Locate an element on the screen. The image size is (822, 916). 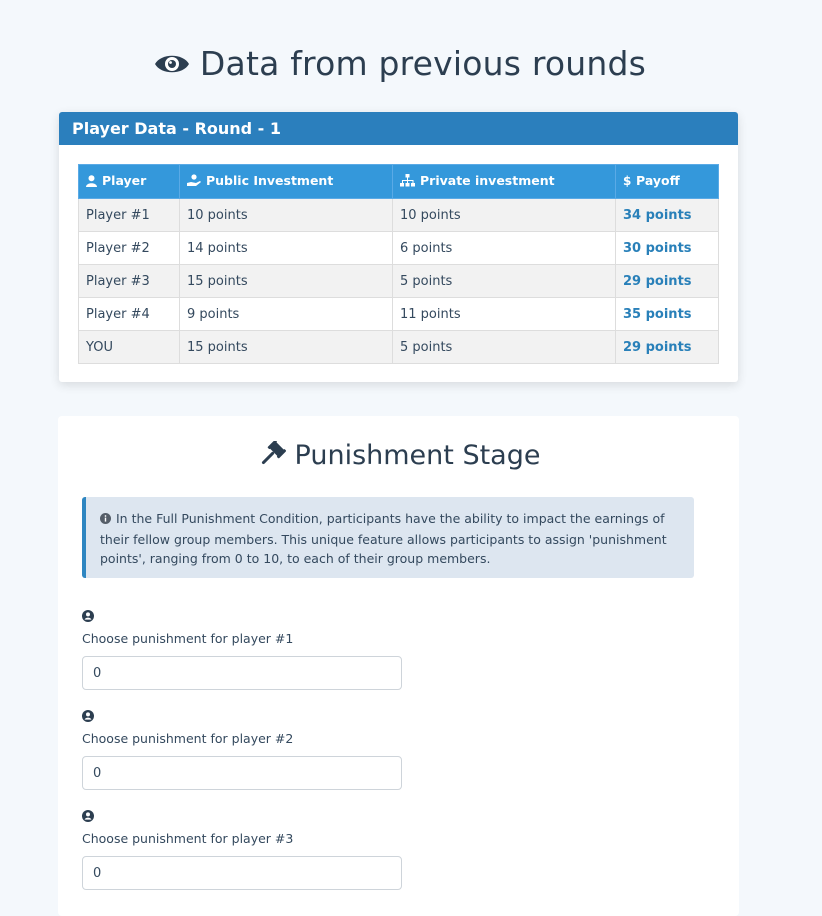
page-title-text: Data from previous rounds is located at coordinates (423, 63).